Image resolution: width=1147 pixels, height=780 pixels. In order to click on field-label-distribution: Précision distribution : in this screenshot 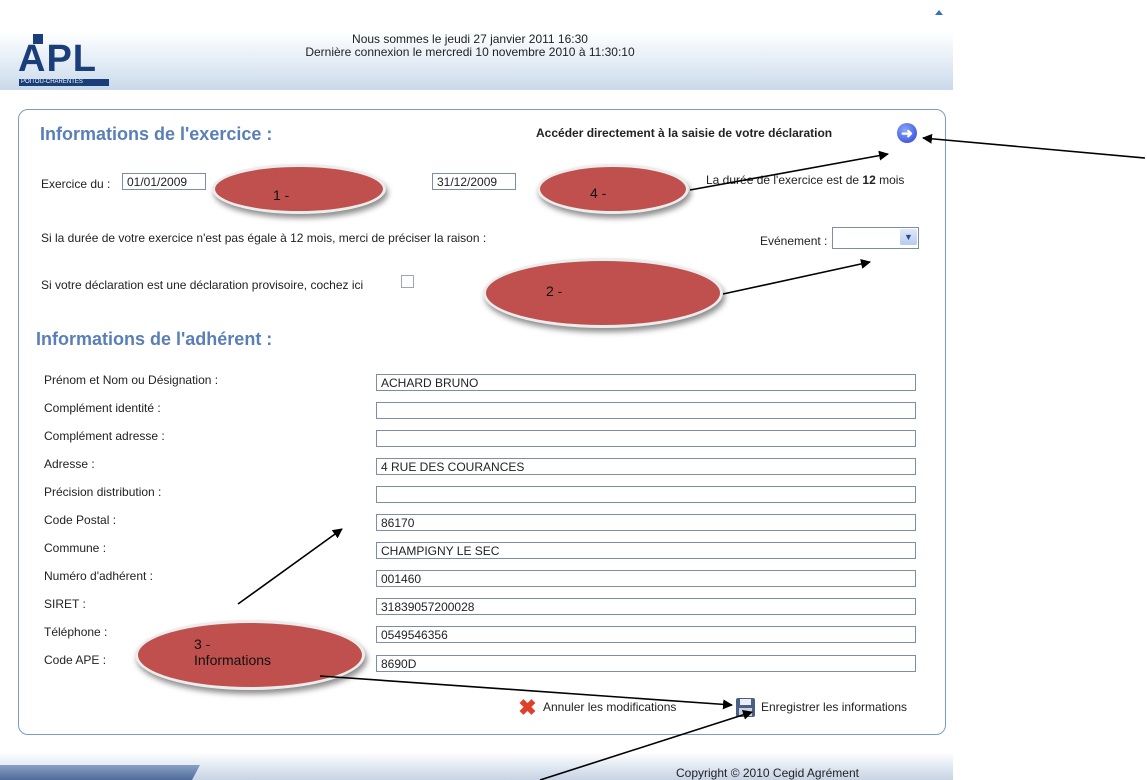, I will do `click(103, 492)`.